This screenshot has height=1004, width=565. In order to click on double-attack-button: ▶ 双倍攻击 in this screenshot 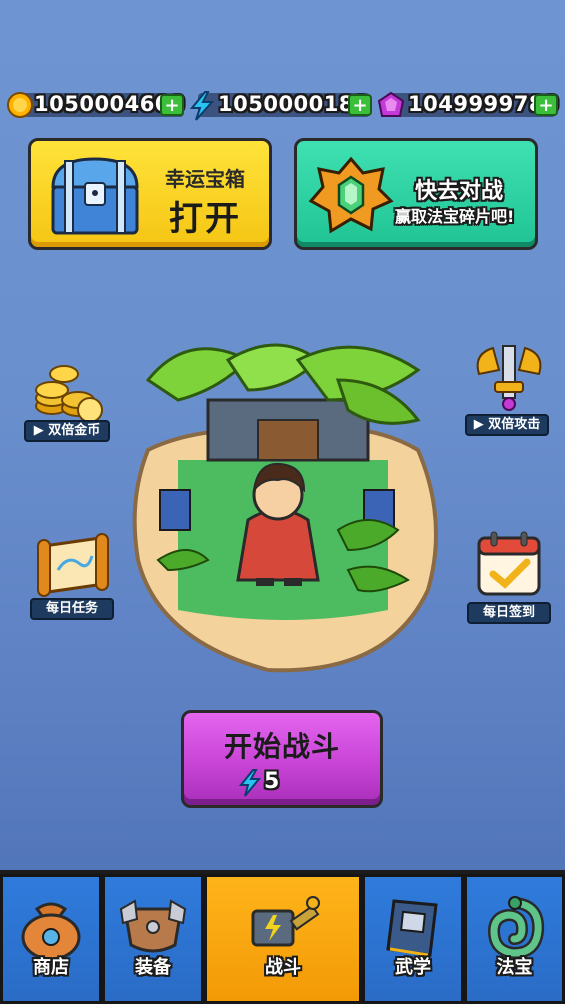, I will do `click(507, 388)`.